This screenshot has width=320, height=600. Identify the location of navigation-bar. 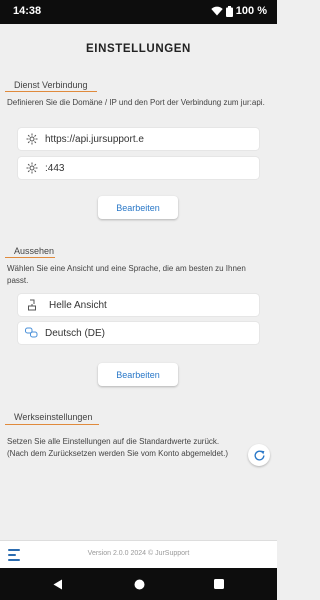
(138, 584).